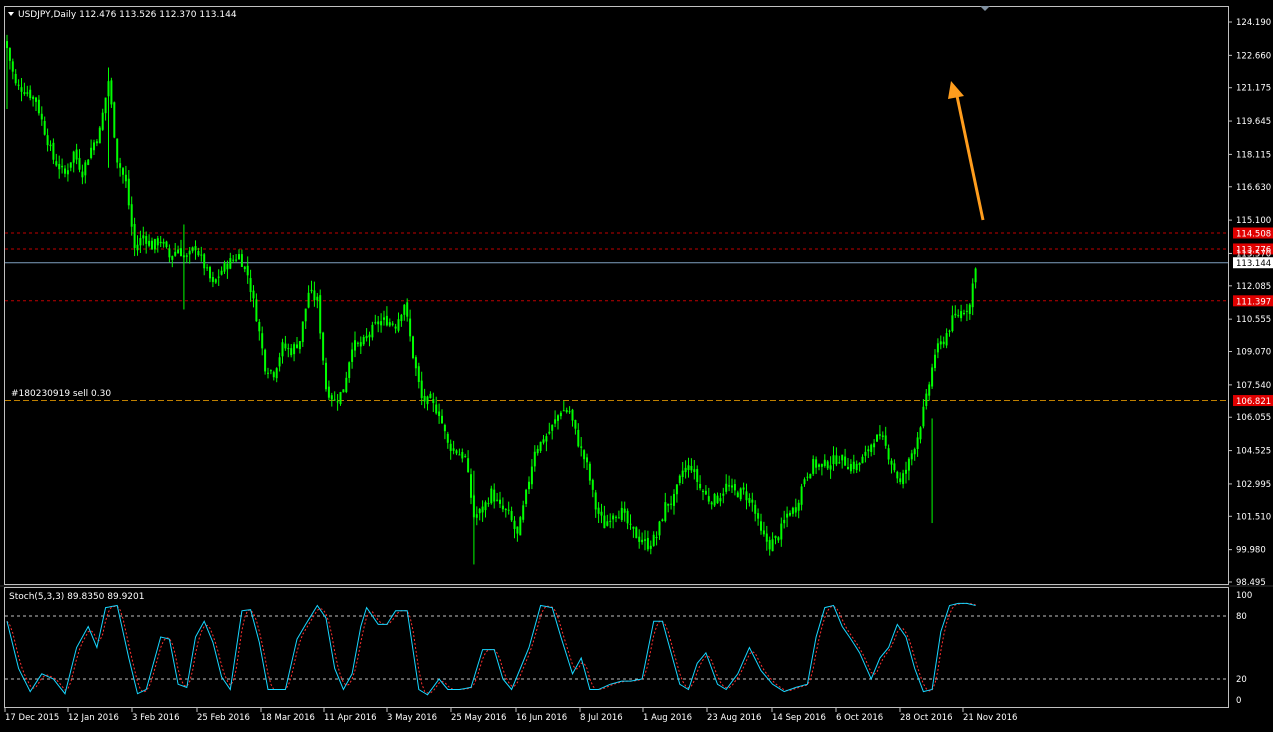  I want to click on price-tick-label: 112.085, so click(1253, 287).